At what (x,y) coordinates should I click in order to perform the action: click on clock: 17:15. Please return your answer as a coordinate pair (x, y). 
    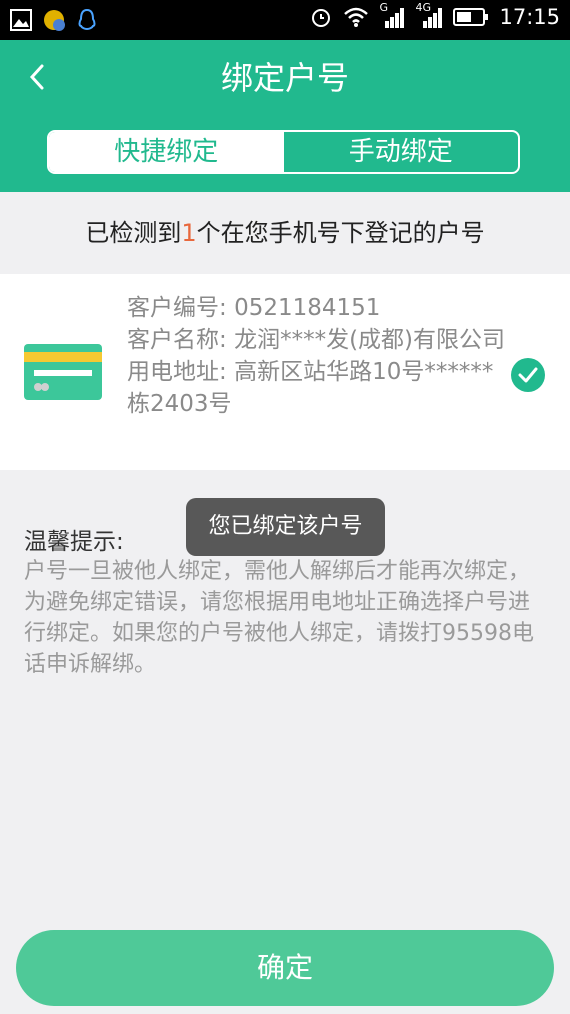
    Looking at the image, I should click on (529, 17).